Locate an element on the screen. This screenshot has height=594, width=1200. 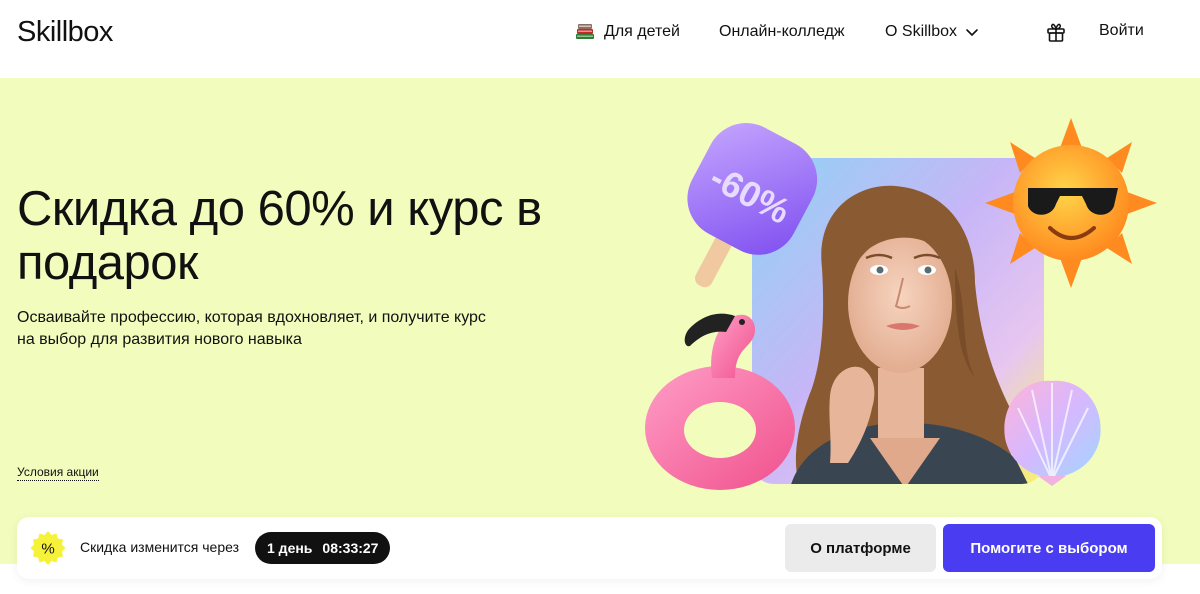
nav-college-label: Онлайн-колледж is located at coordinates (782, 31).